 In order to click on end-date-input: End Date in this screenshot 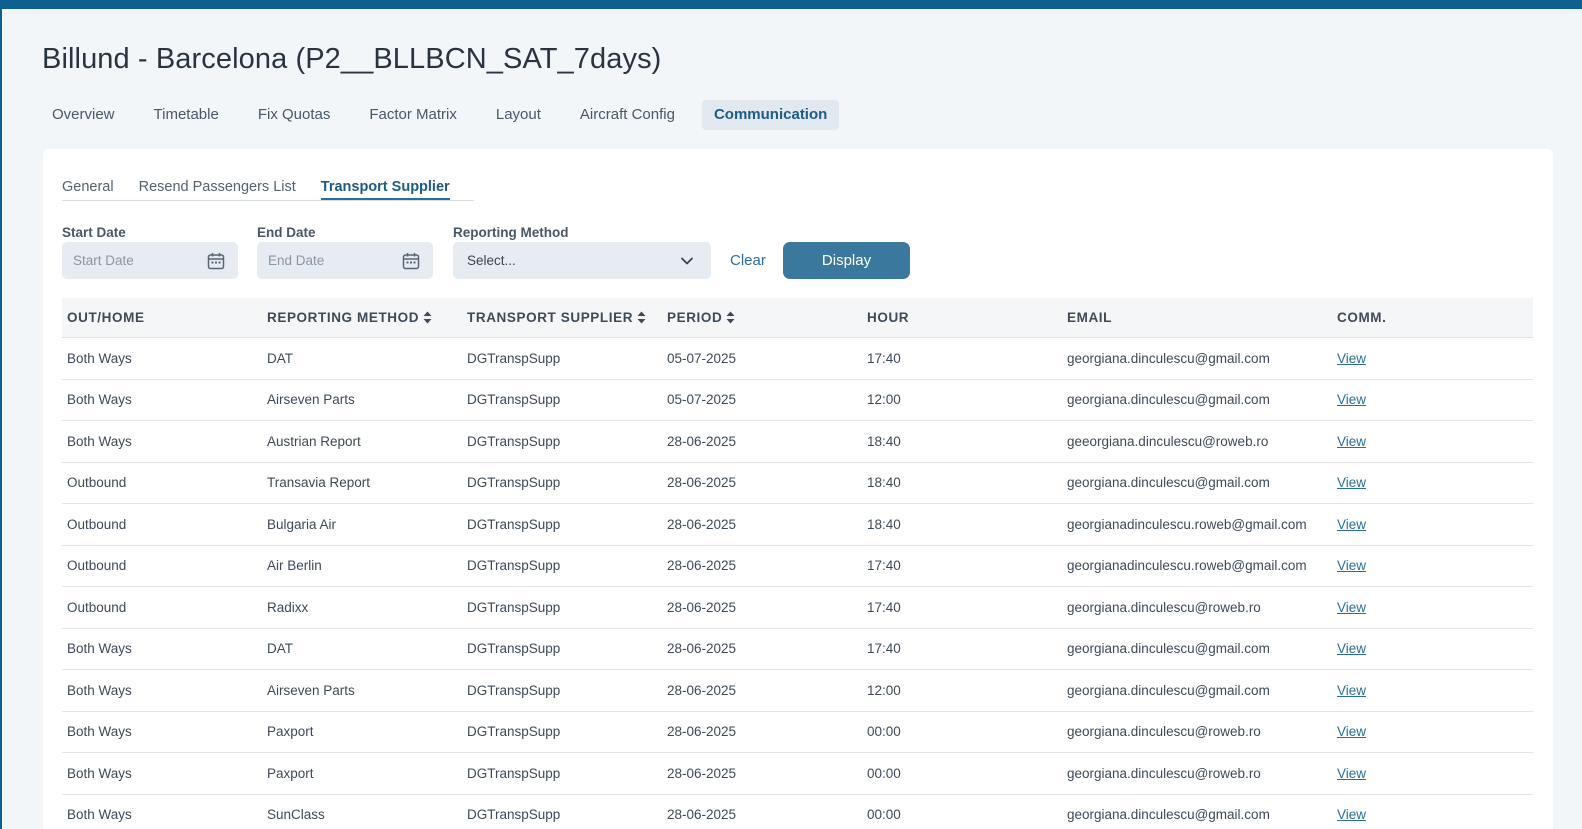, I will do `click(345, 260)`.